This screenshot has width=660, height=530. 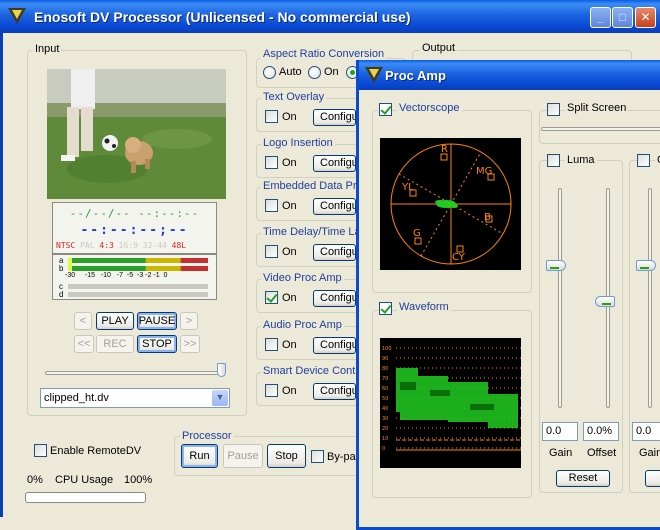 What do you see at coordinates (385, 399) in the screenshot?
I see `waveform-scale-label: 50` at bounding box center [385, 399].